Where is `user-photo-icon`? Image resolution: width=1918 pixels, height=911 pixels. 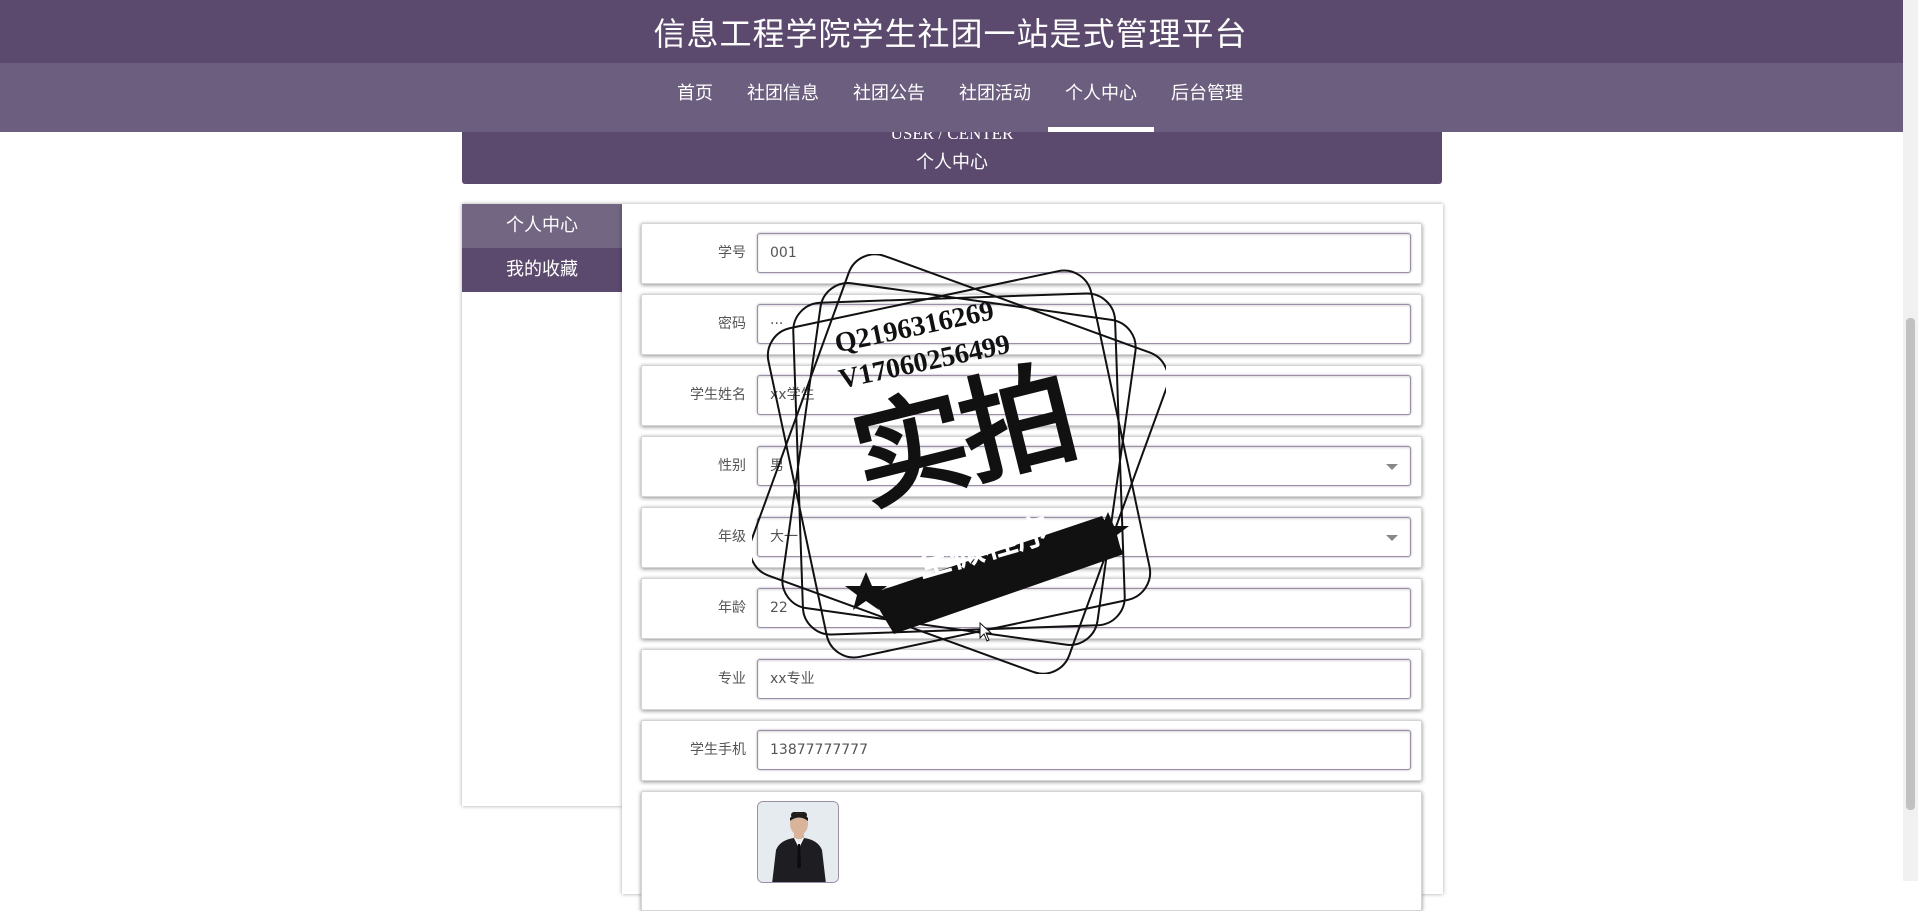
user-photo-icon is located at coordinates (798, 842).